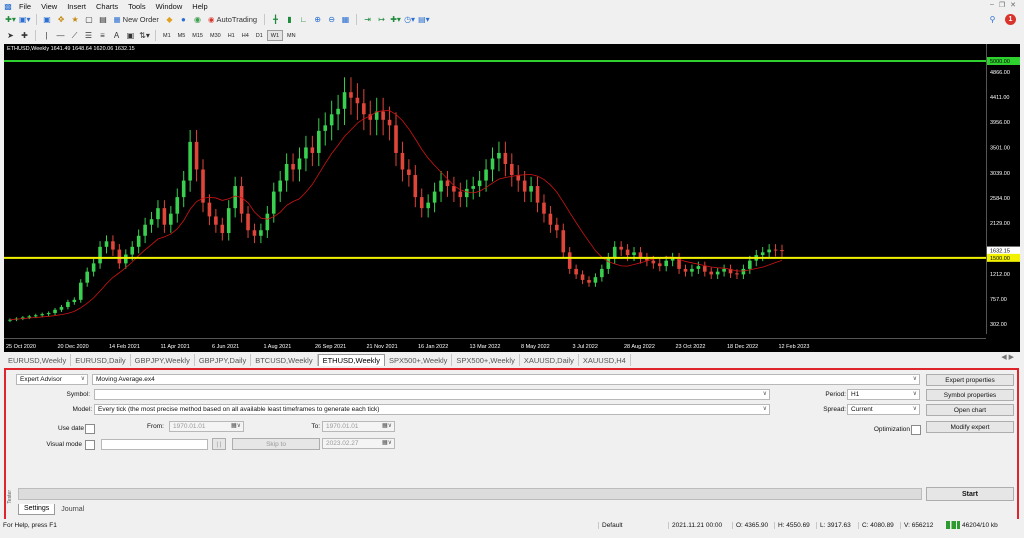 Image resolution: width=1024 pixels, height=538 pixels. Describe the element at coordinates (52, 379) in the screenshot. I see `tester-type-select: Expert Advisor ∨` at that location.